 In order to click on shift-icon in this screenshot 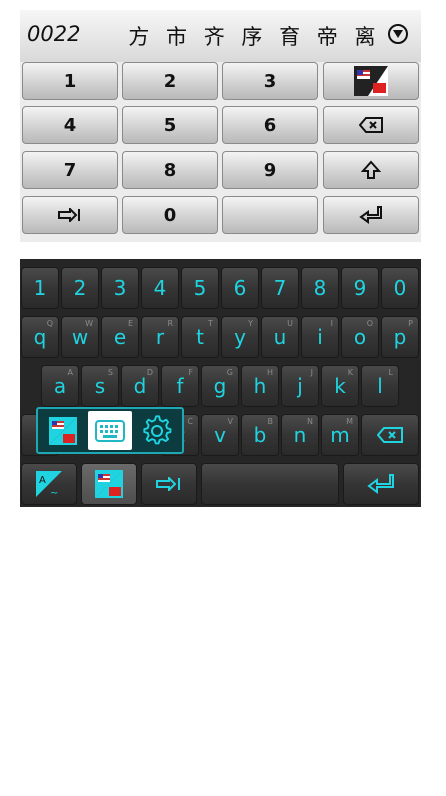, I will do `click(371, 169)`.